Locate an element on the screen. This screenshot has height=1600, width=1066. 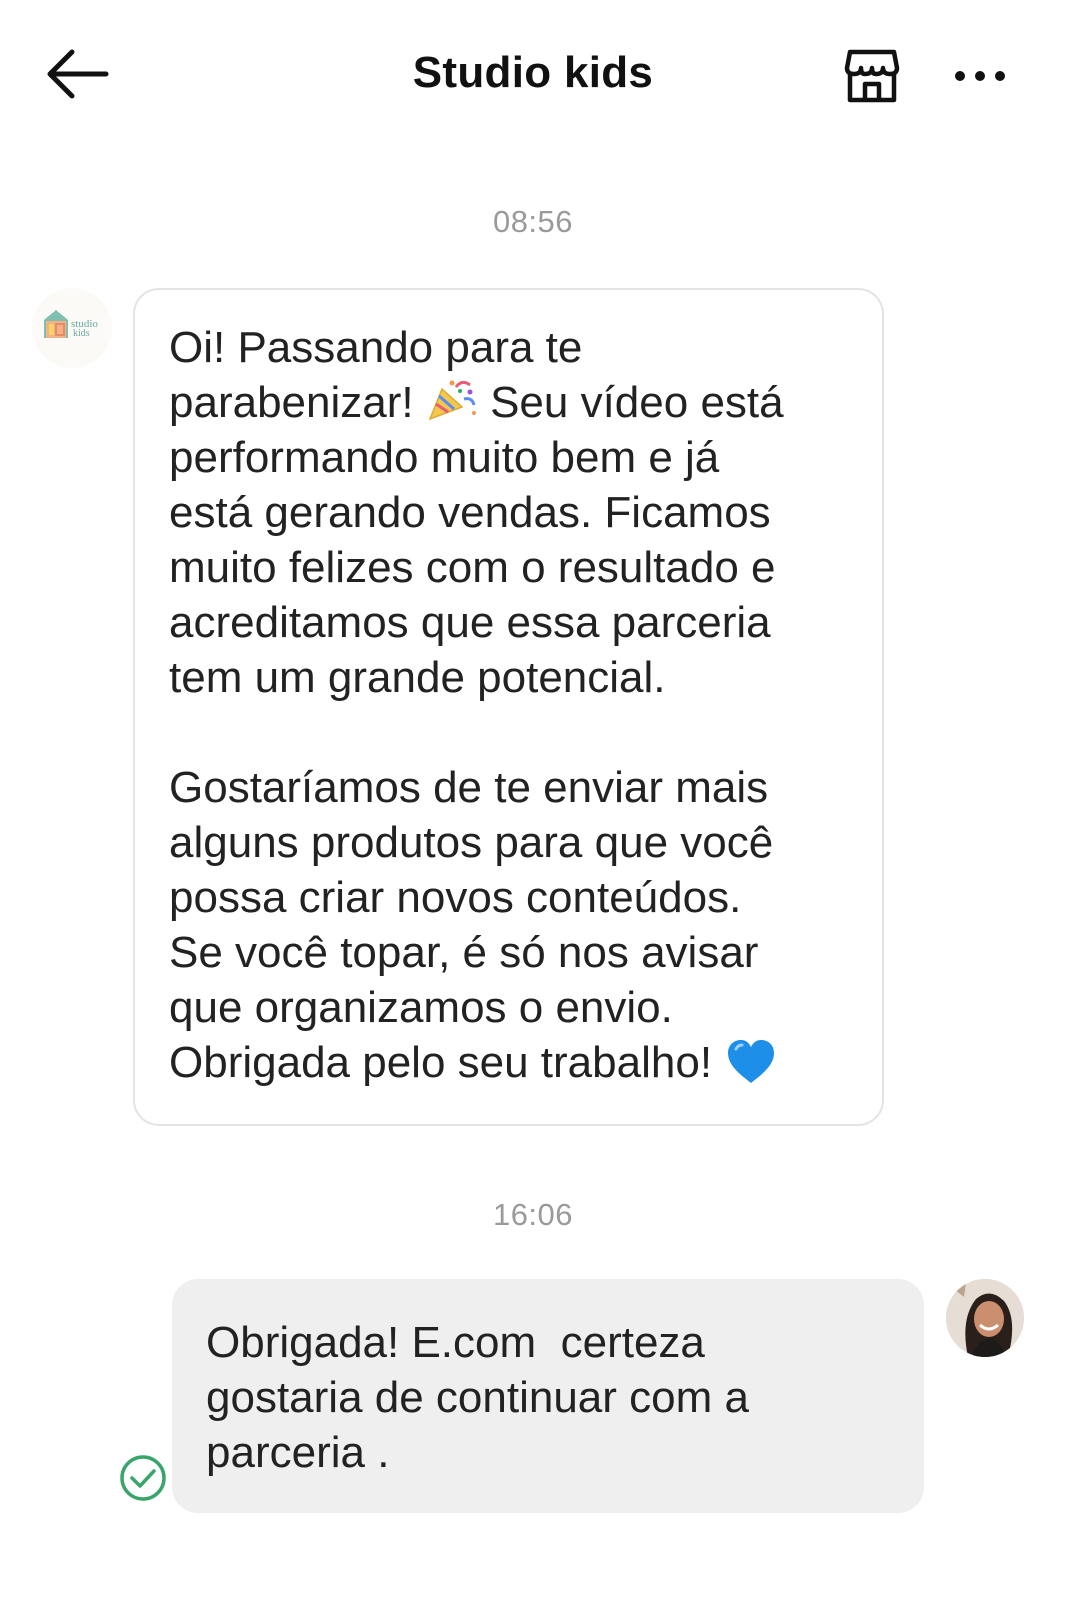
message-timestamp: 16:06 is located at coordinates (533, 1214).